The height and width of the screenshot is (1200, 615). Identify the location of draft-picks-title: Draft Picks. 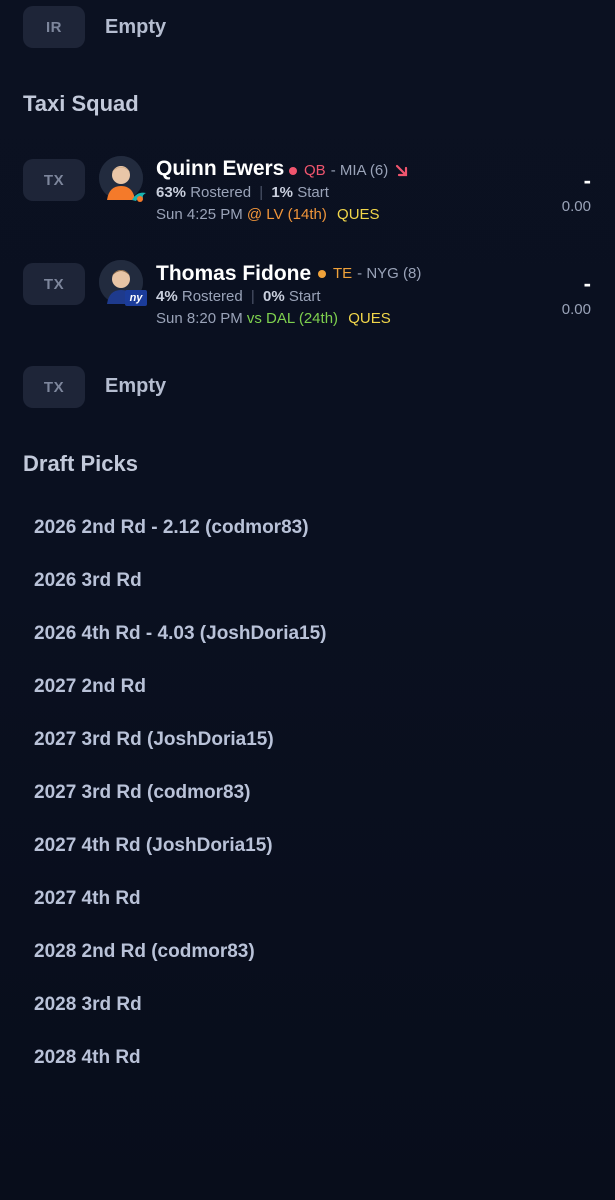
(80, 463).